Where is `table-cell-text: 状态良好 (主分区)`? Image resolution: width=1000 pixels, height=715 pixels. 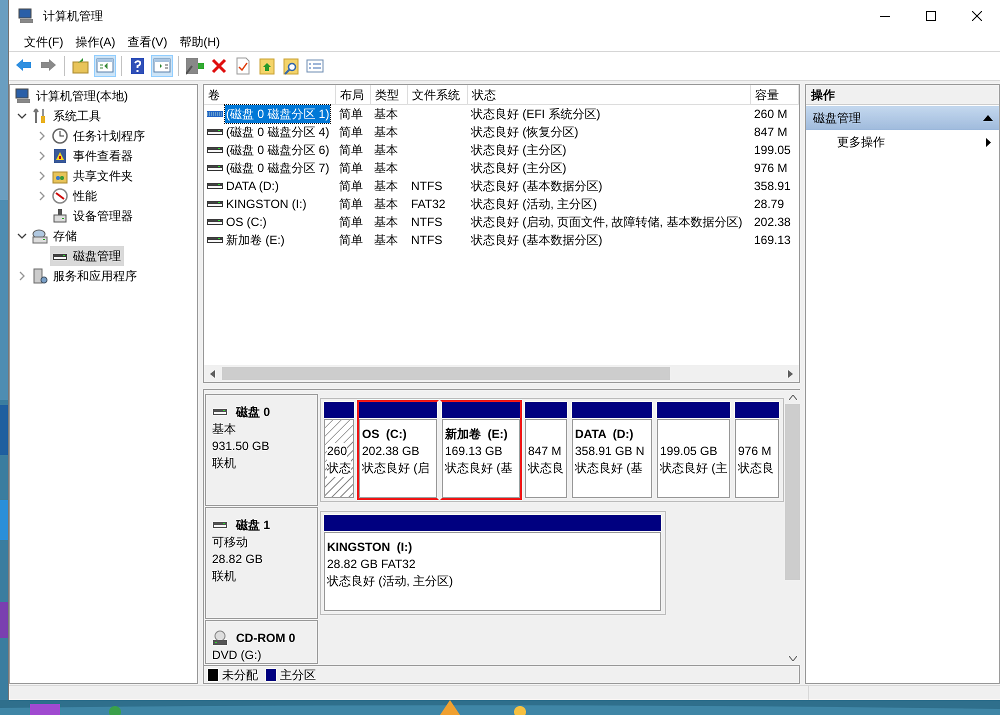 table-cell-text: 状态良好 (主分区) is located at coordinates (518, 150).